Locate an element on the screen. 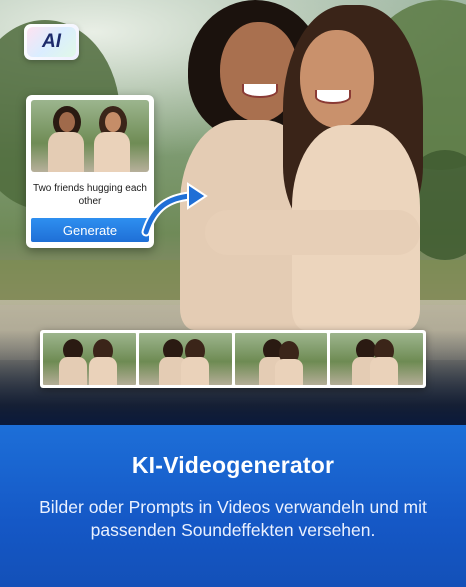 This screenshot has width=466, height=587. video-filmstrip is located at coordinates (233, 359).